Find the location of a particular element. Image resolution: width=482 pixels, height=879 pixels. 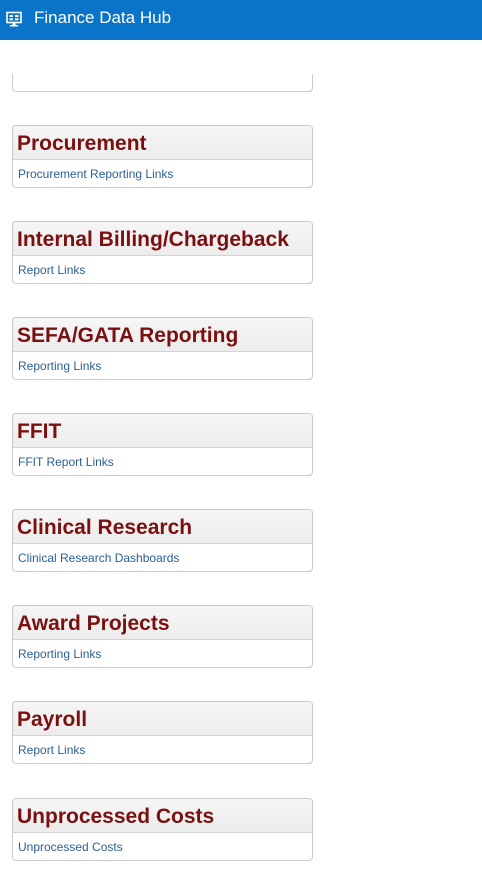

app-title: Finance Data Hub is located at coordinates (103, 17).